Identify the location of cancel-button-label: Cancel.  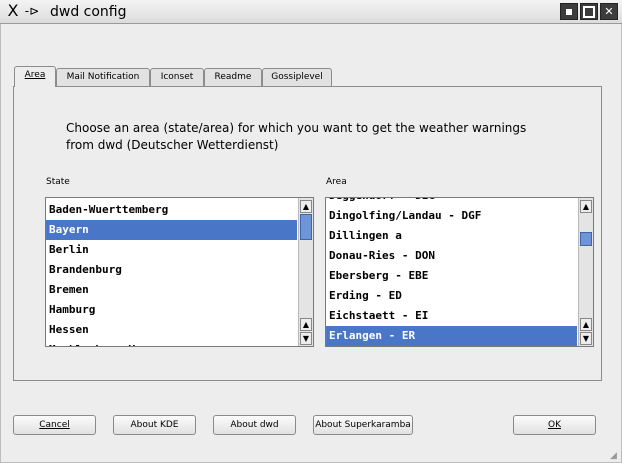
(54, 425).